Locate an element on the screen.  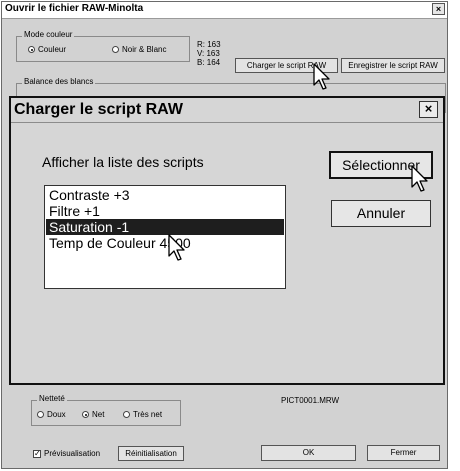
preview-label: Prévisualisation is located at coordinates (72, 453).